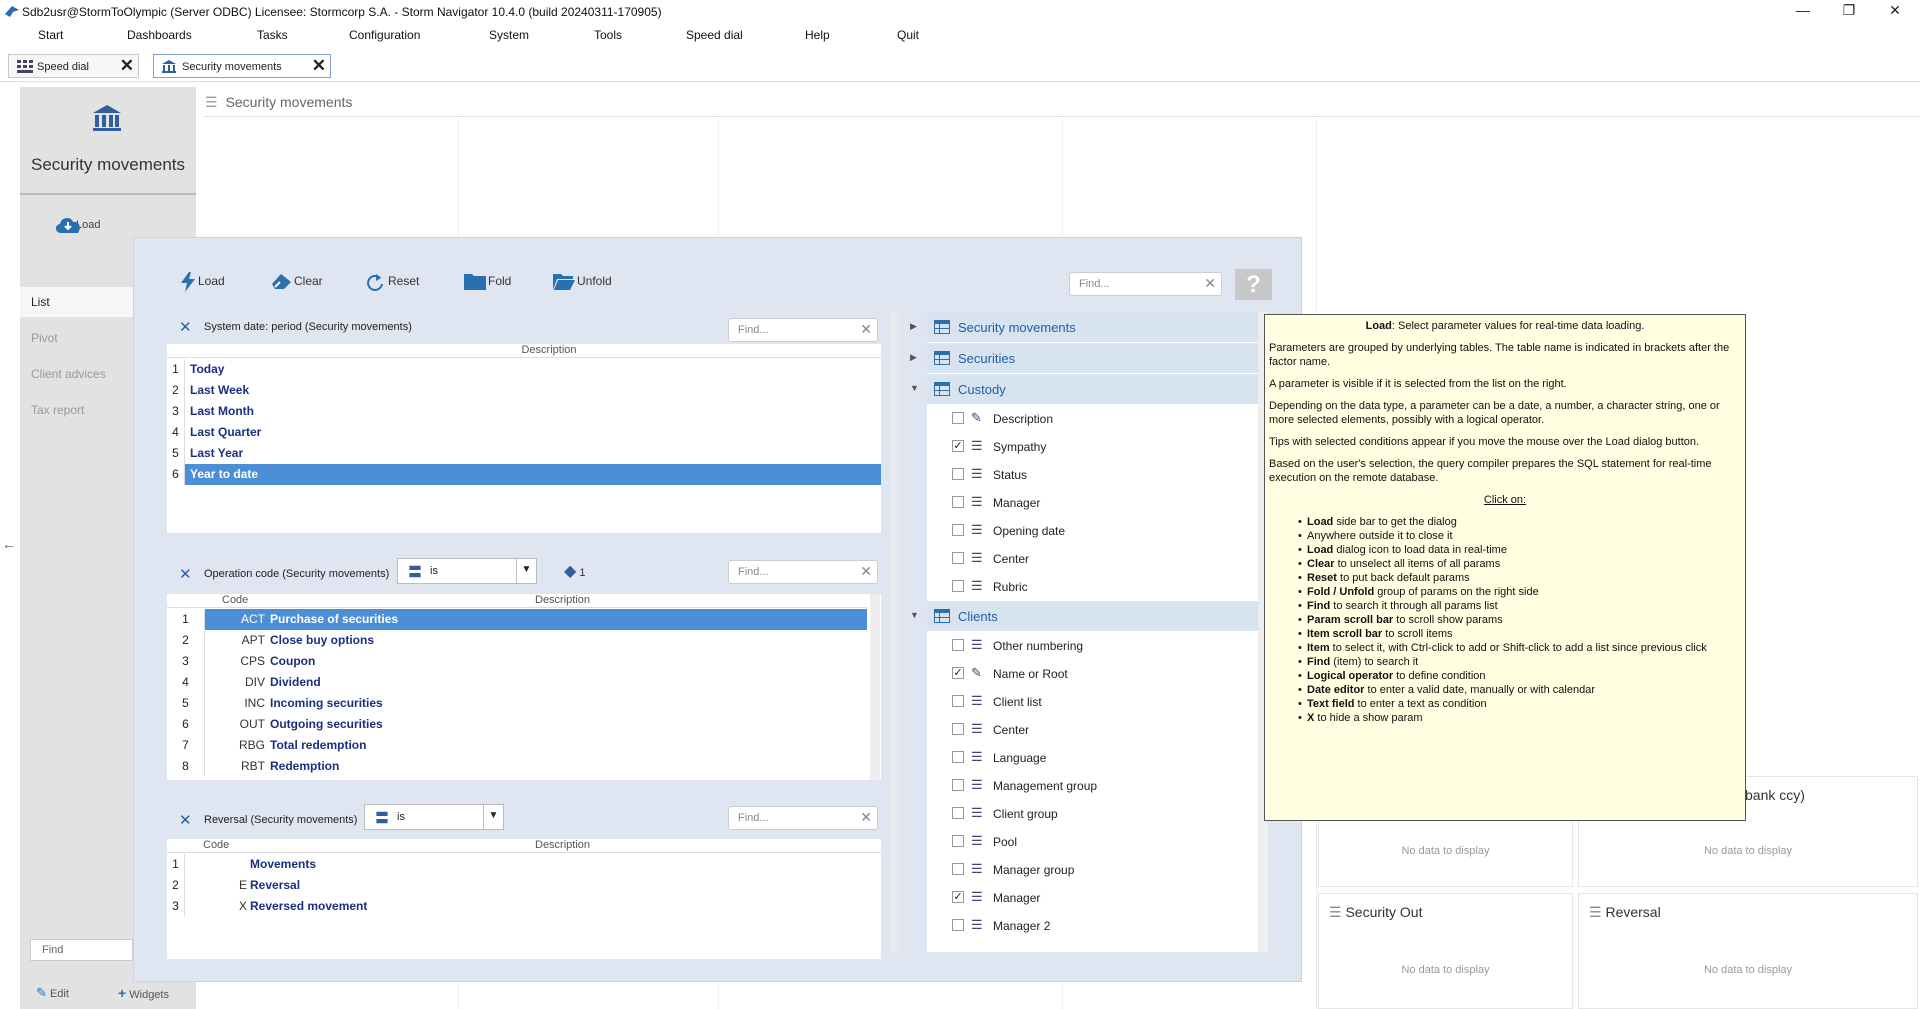 Image resolution: width=1920 pixels, height=1009 pixels. Describe the element at coordinates (517, 766) in the screenshot. I see `table-row: 8 RBT Redemption` at that location.